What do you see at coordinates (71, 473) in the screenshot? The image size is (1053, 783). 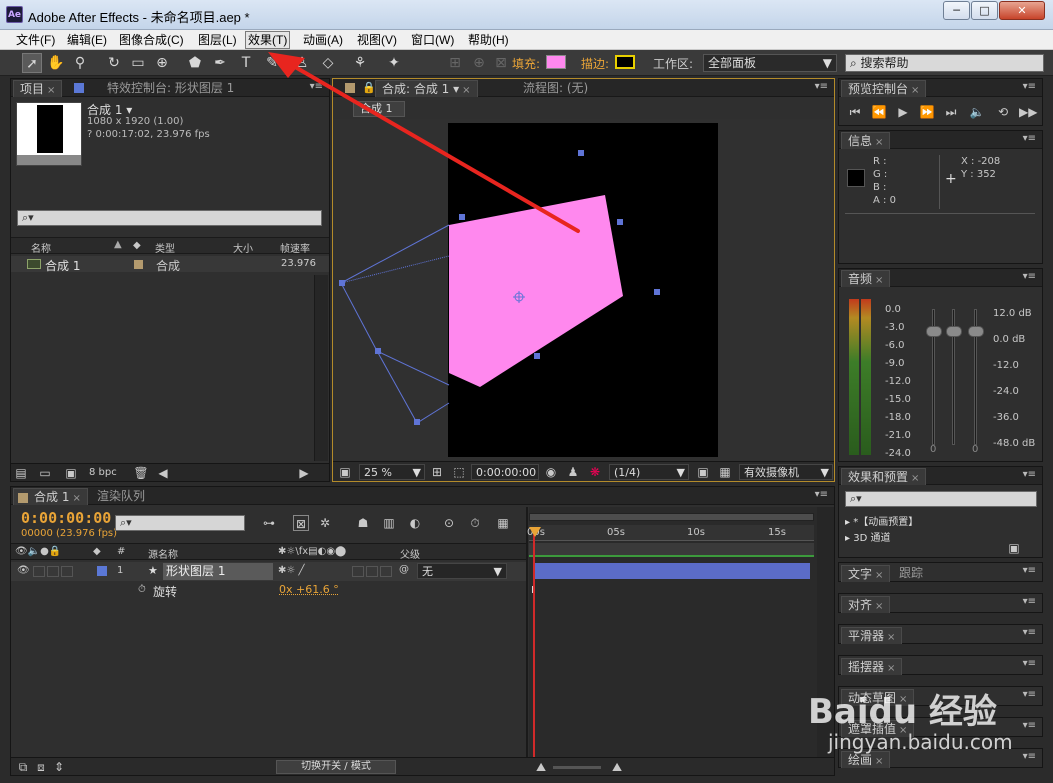 I see `new-comp-icon: ▣` at bounding box center [71, 473].